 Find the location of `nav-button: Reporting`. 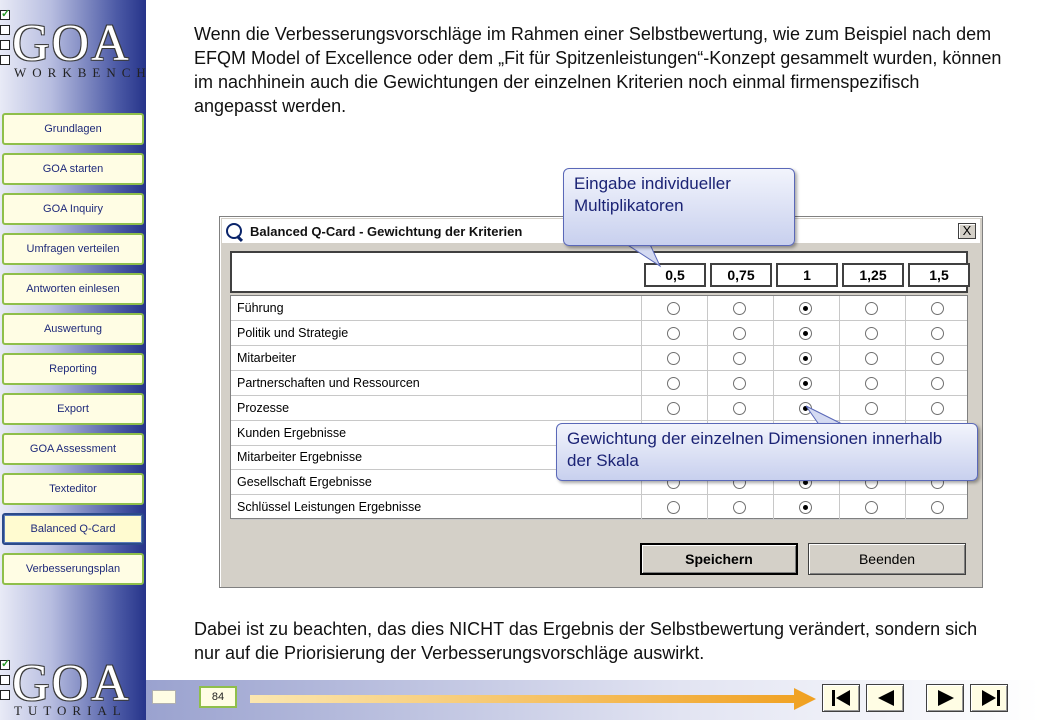

nav-button: Reporting is located at coordinates (73, 369).